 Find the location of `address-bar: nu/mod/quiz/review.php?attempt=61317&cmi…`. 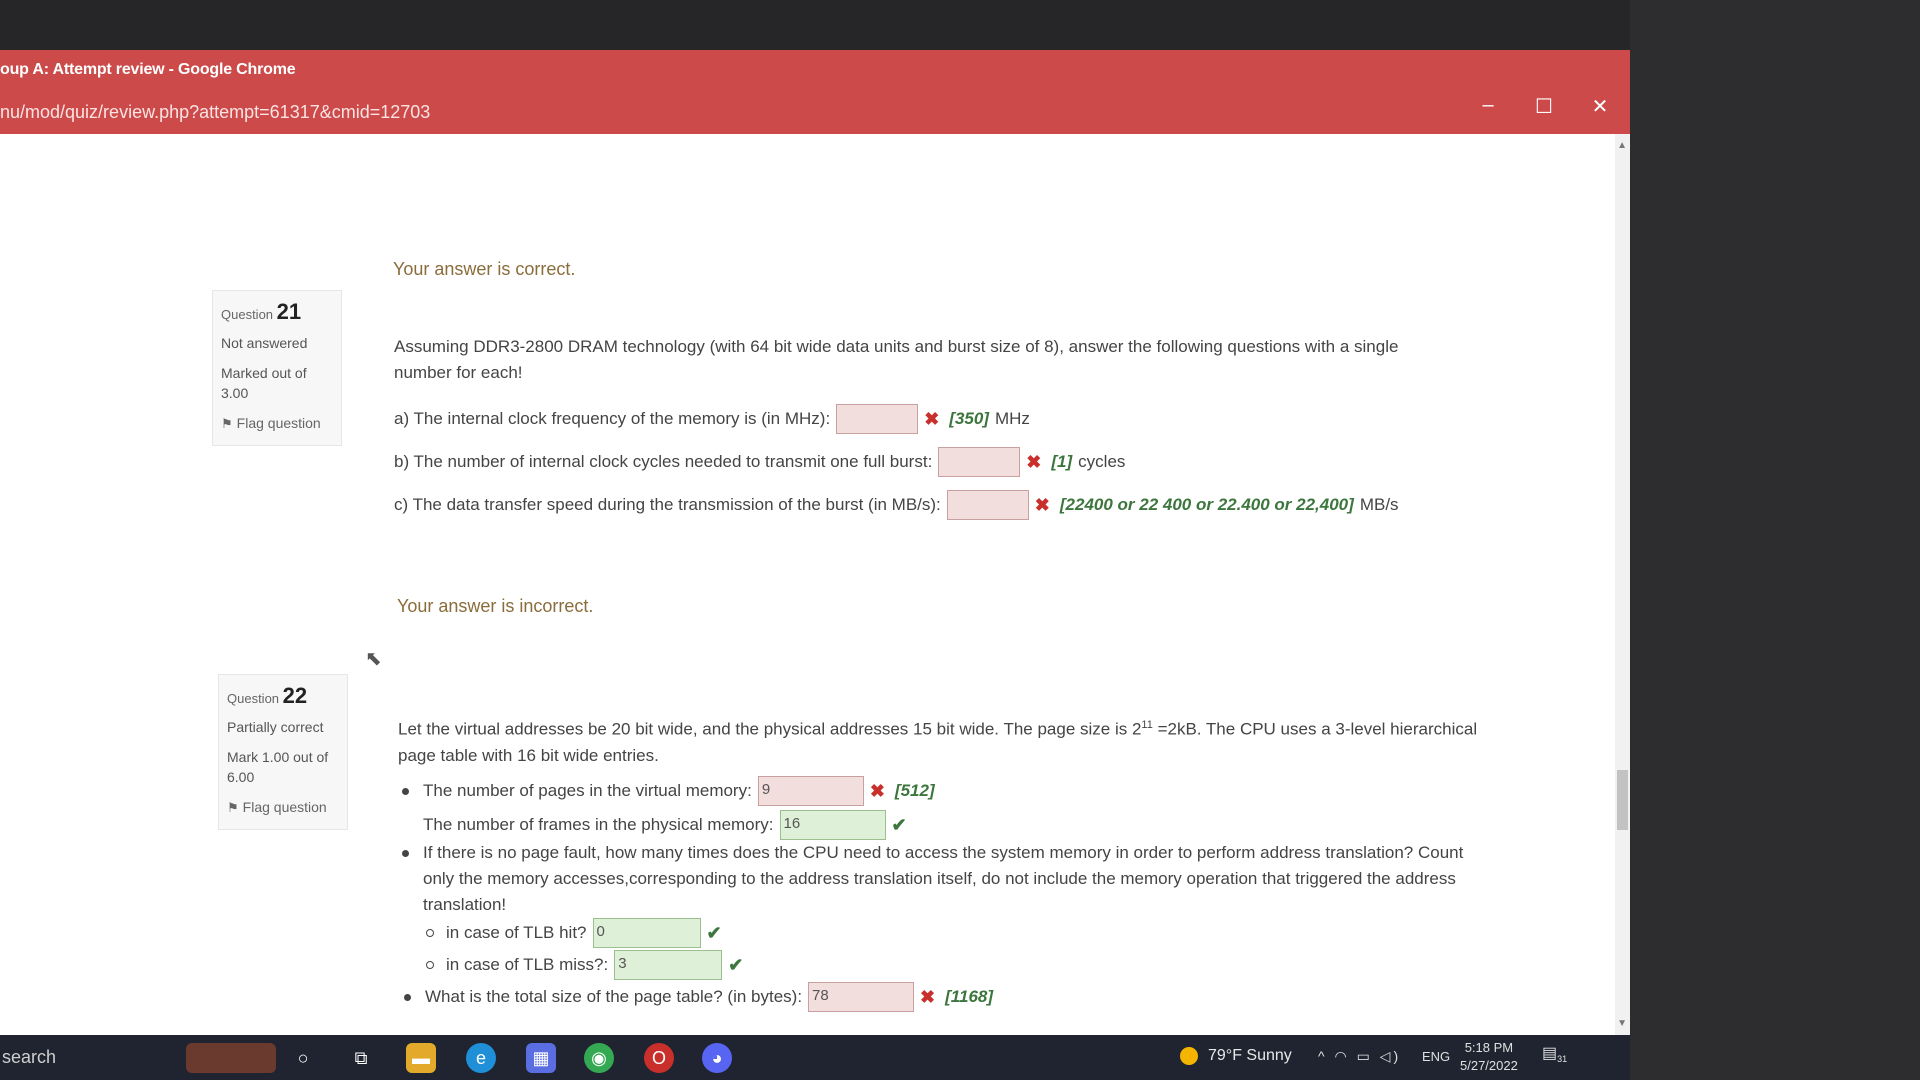

address-bar: nu/mod/quiz/review.php?attempt=61317&cmi… is located at coordinates (815, 112).